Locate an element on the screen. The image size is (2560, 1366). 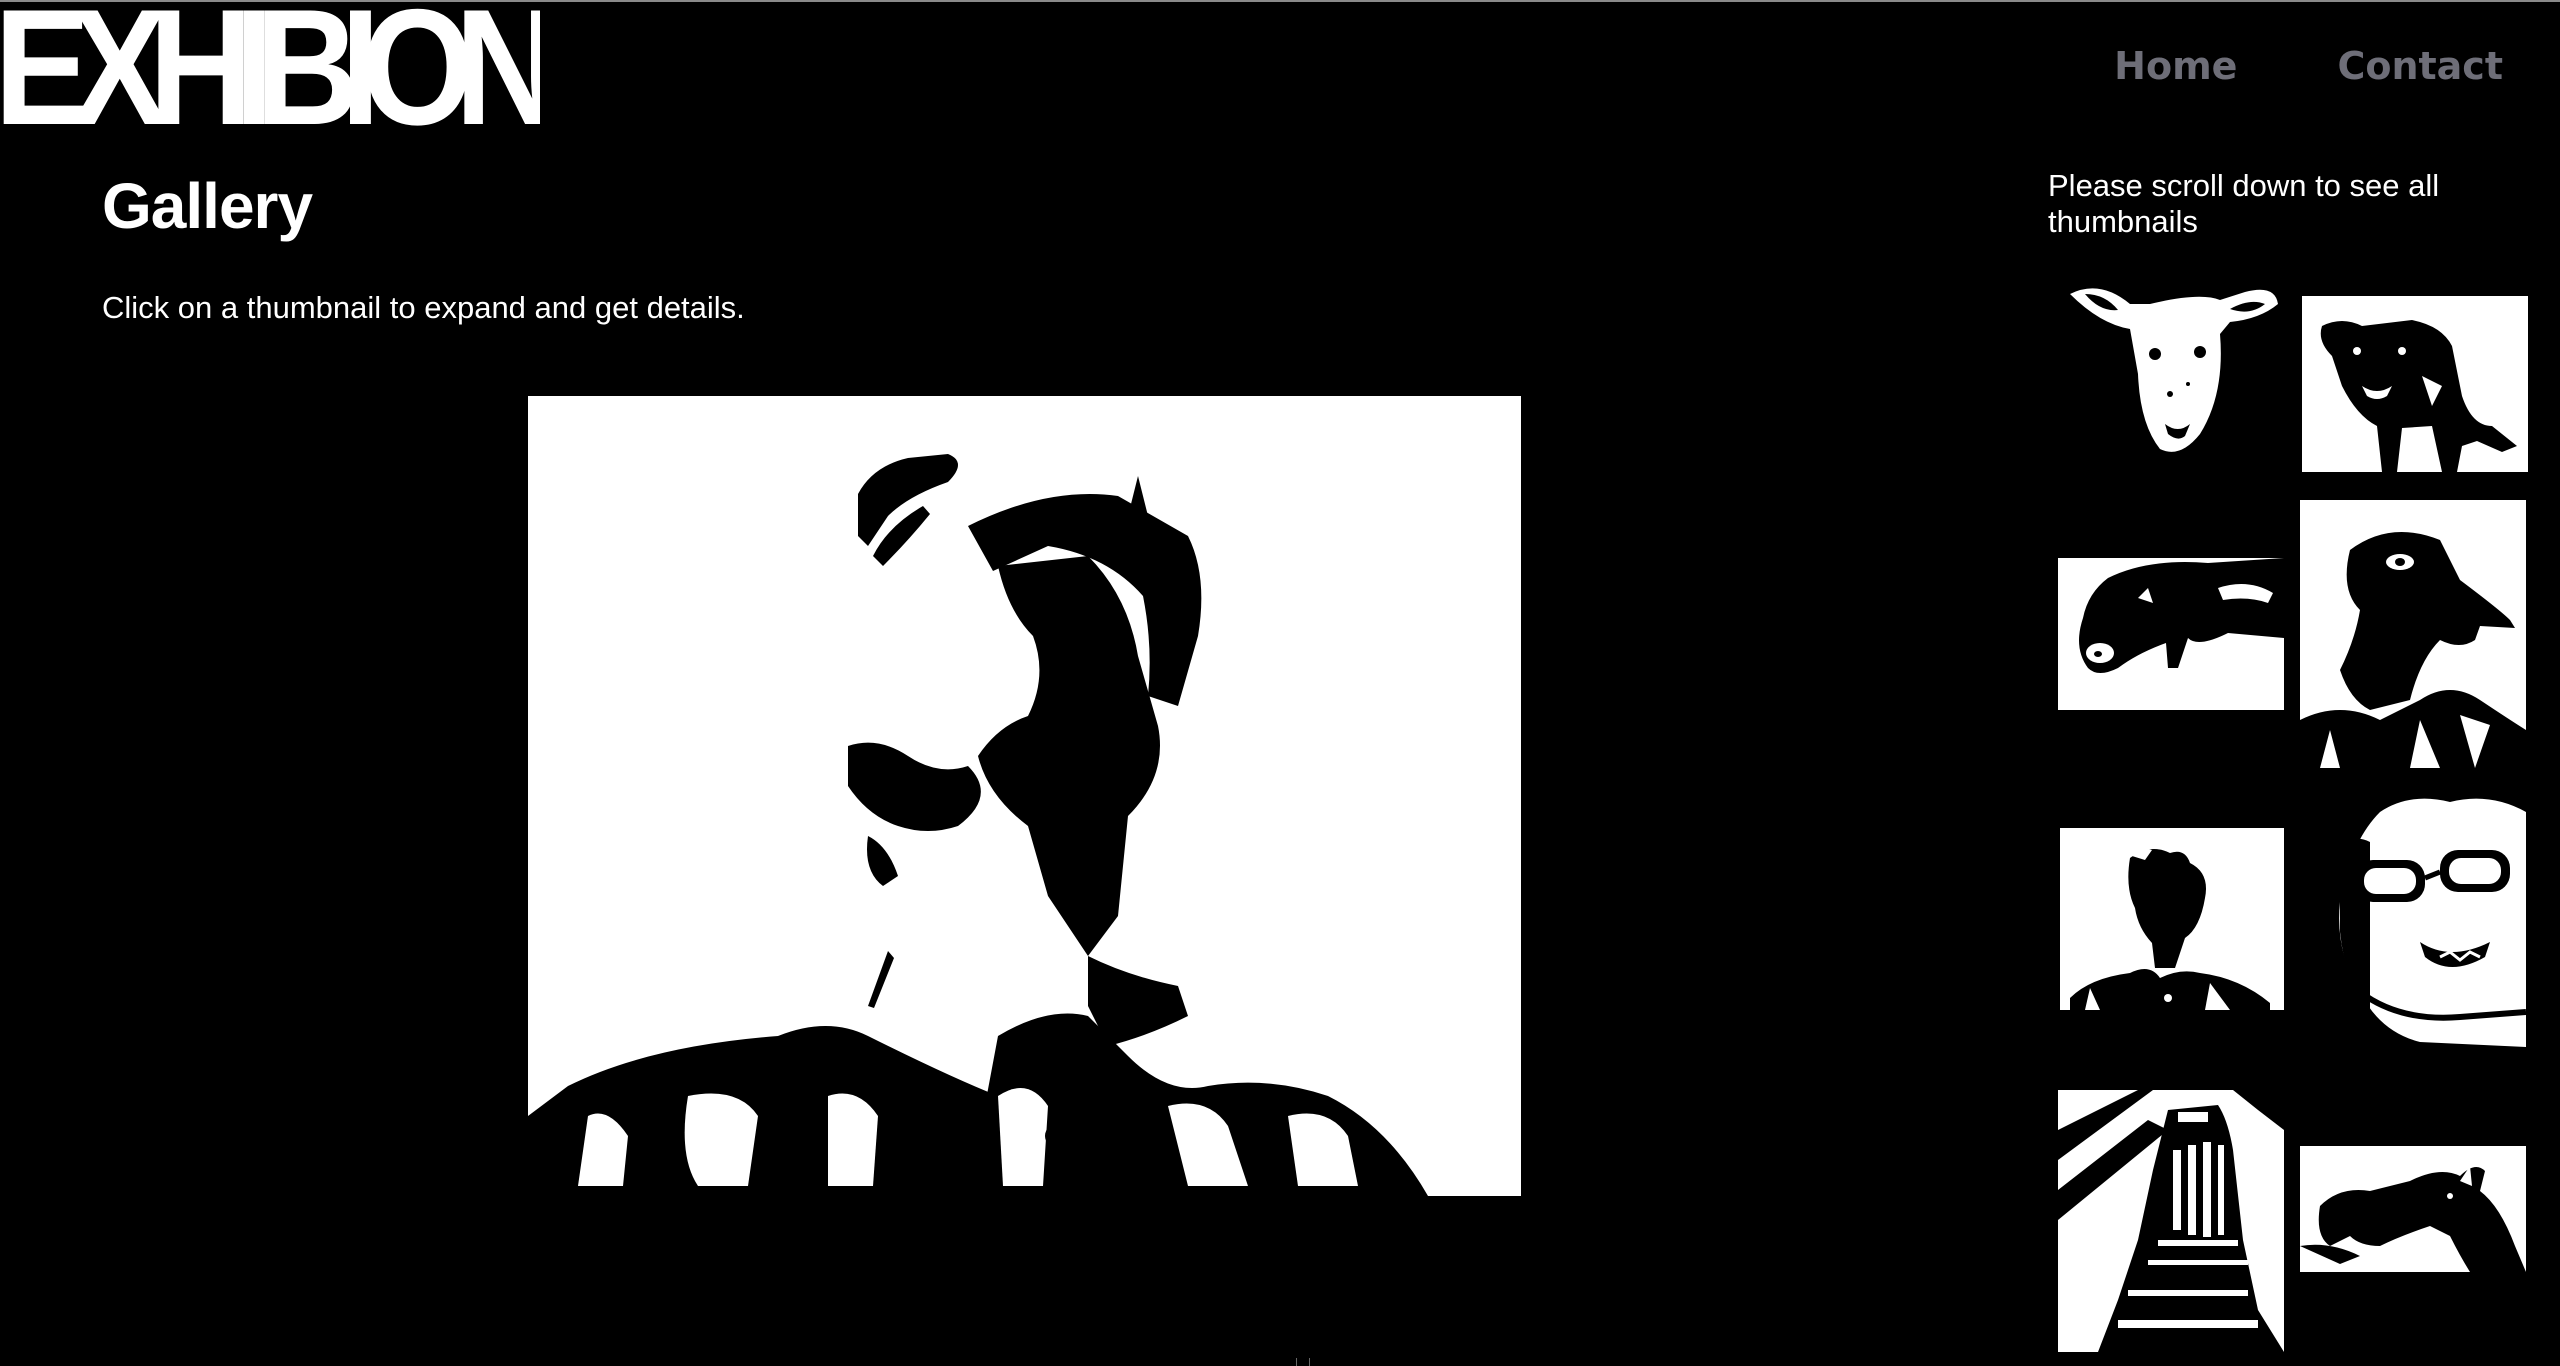
logo-text: EXHIBION is located at coordinates (270, 64).